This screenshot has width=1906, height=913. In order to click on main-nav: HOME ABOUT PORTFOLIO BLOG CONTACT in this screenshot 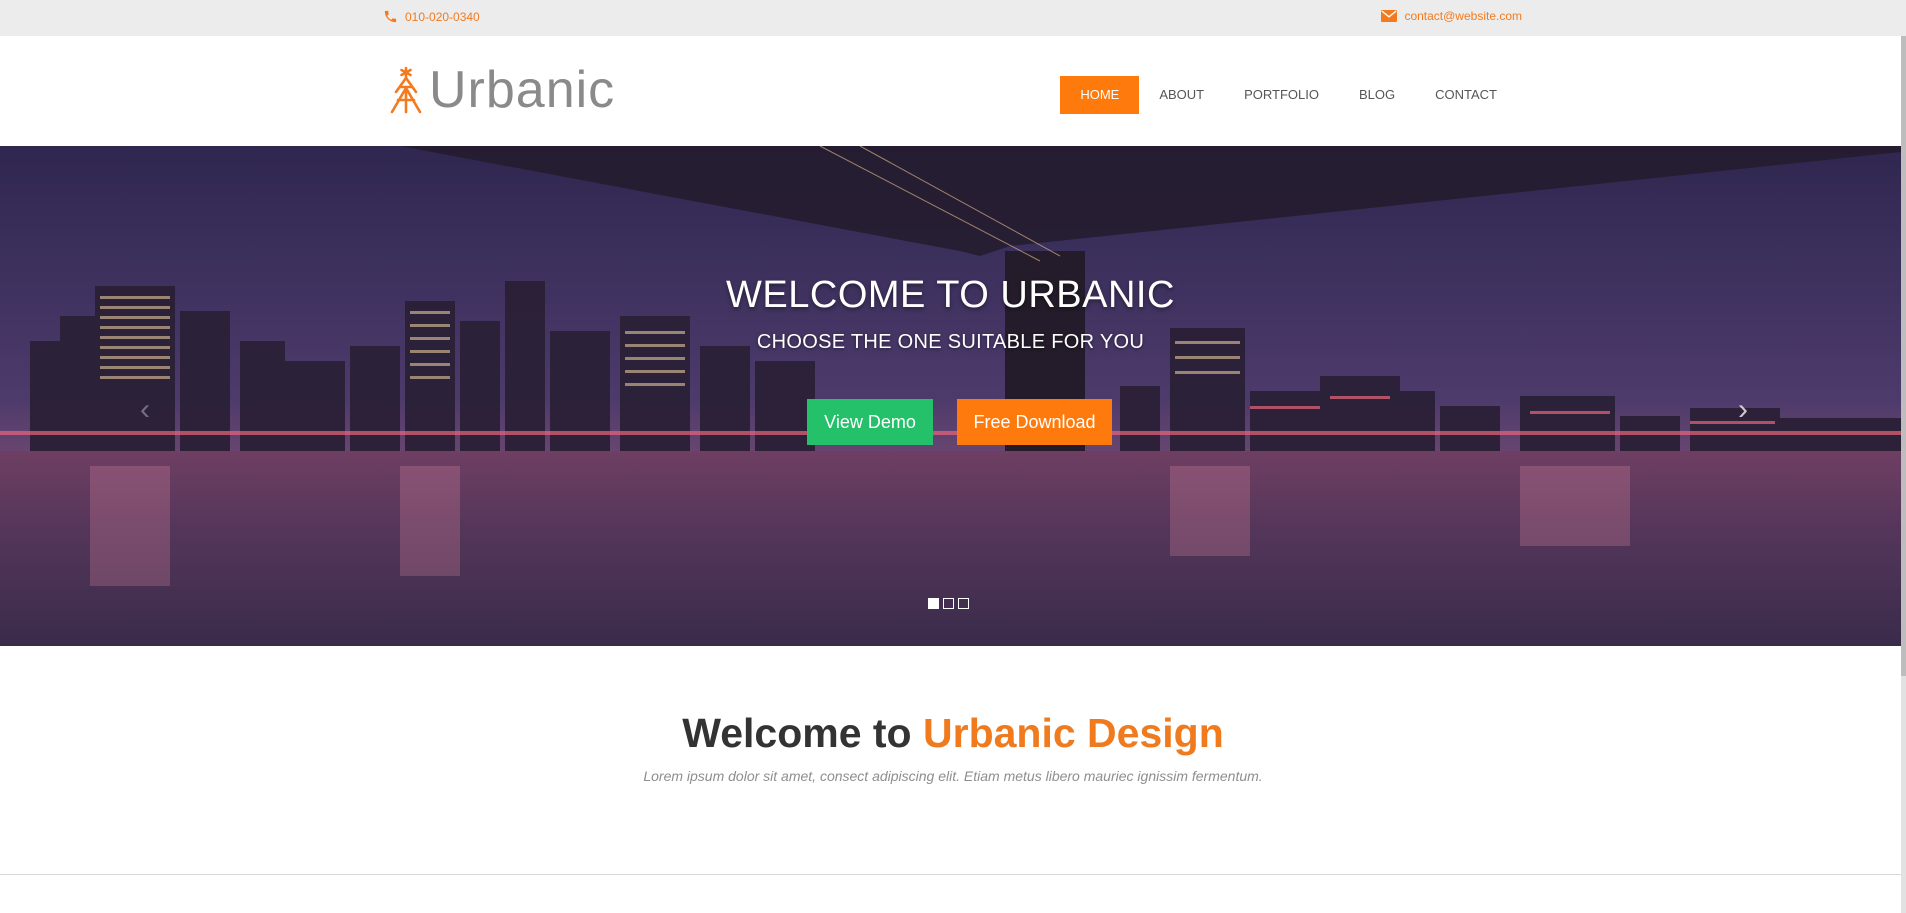, I will do `click(1288, 95)`.